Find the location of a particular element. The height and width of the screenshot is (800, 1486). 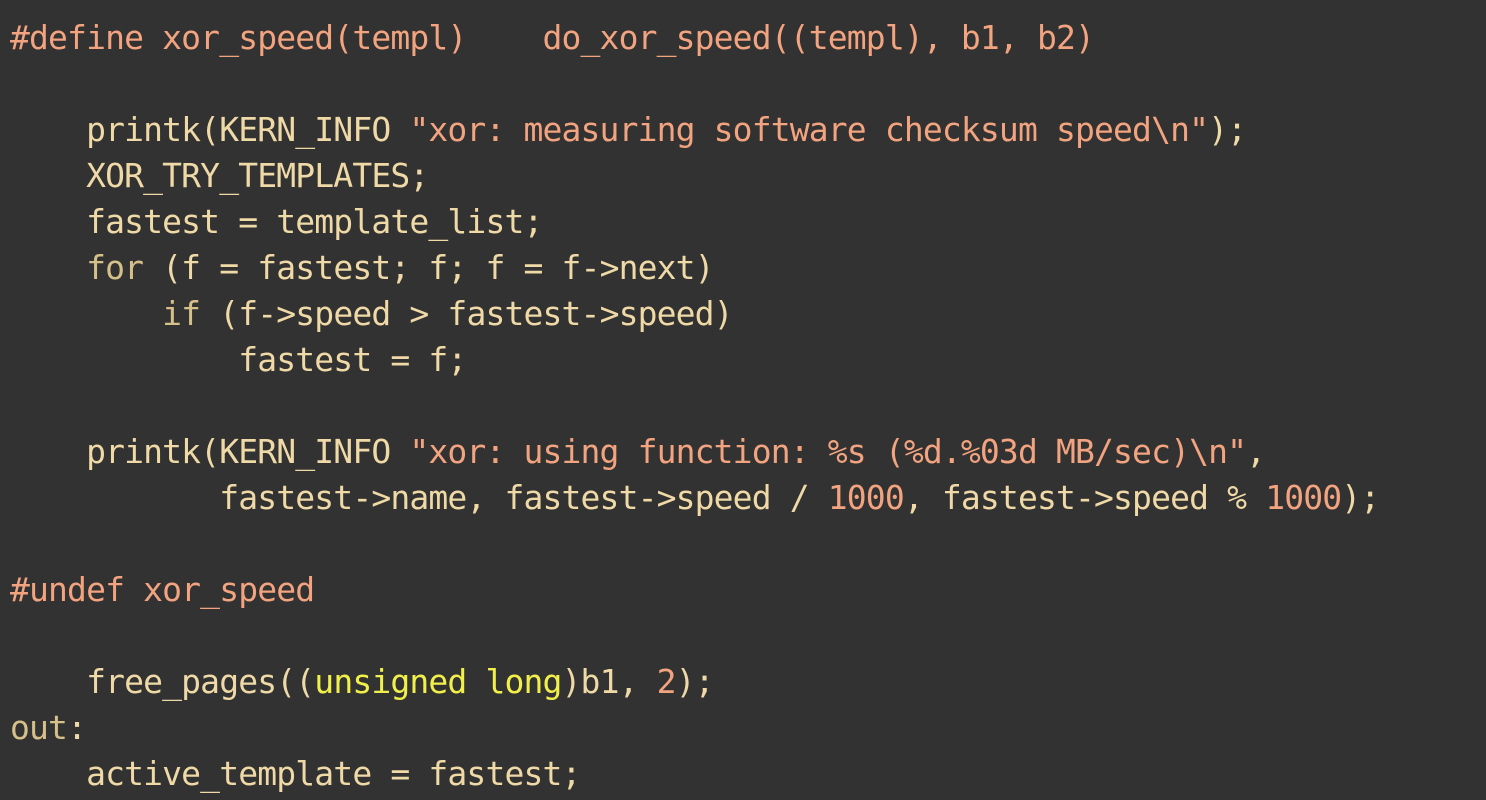

code-line: if (f->speed > fastest->speed) is located at coordinates (743, 314).